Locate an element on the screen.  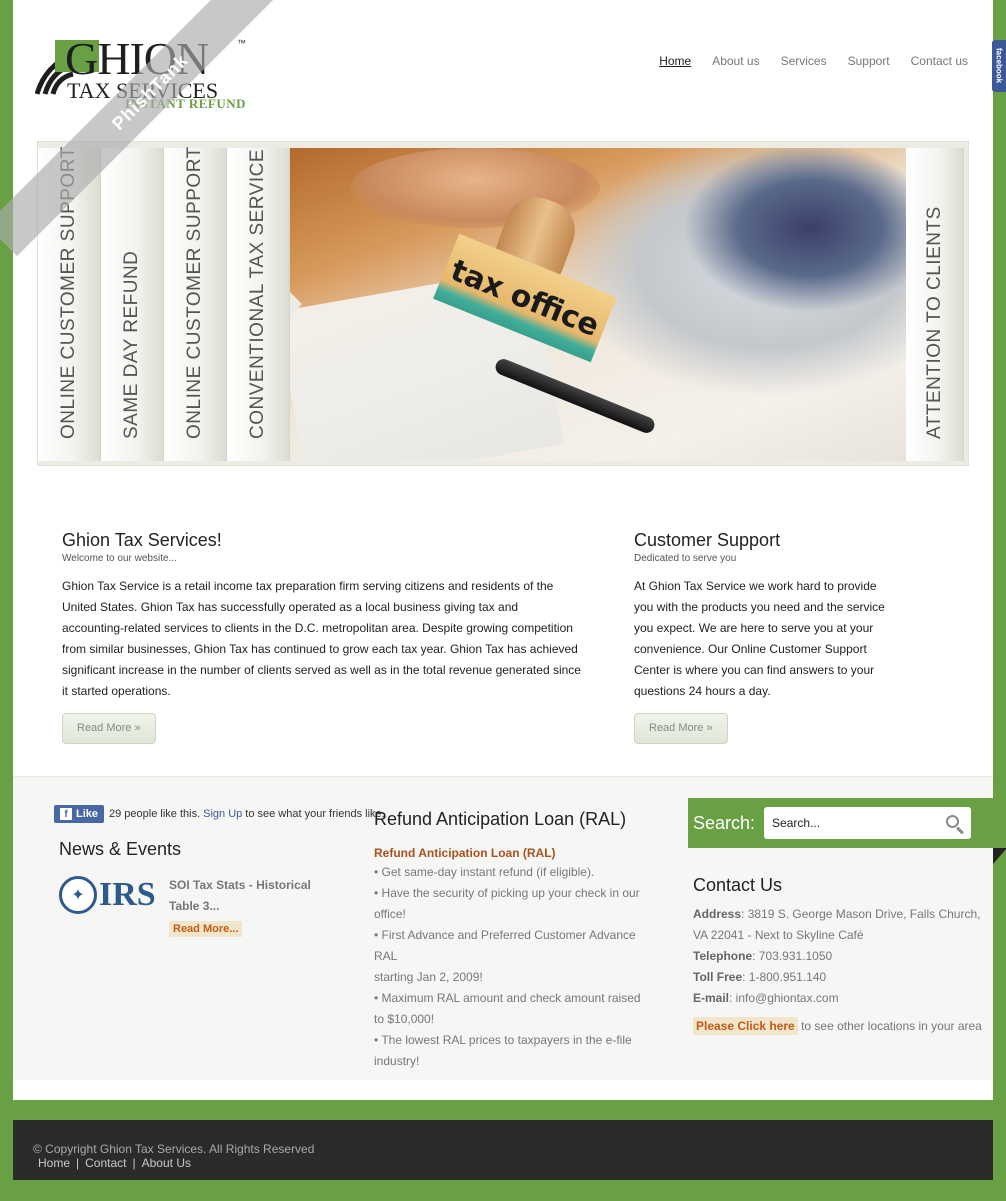
contact-title: Contact Us is located at coordinates (738, 885).